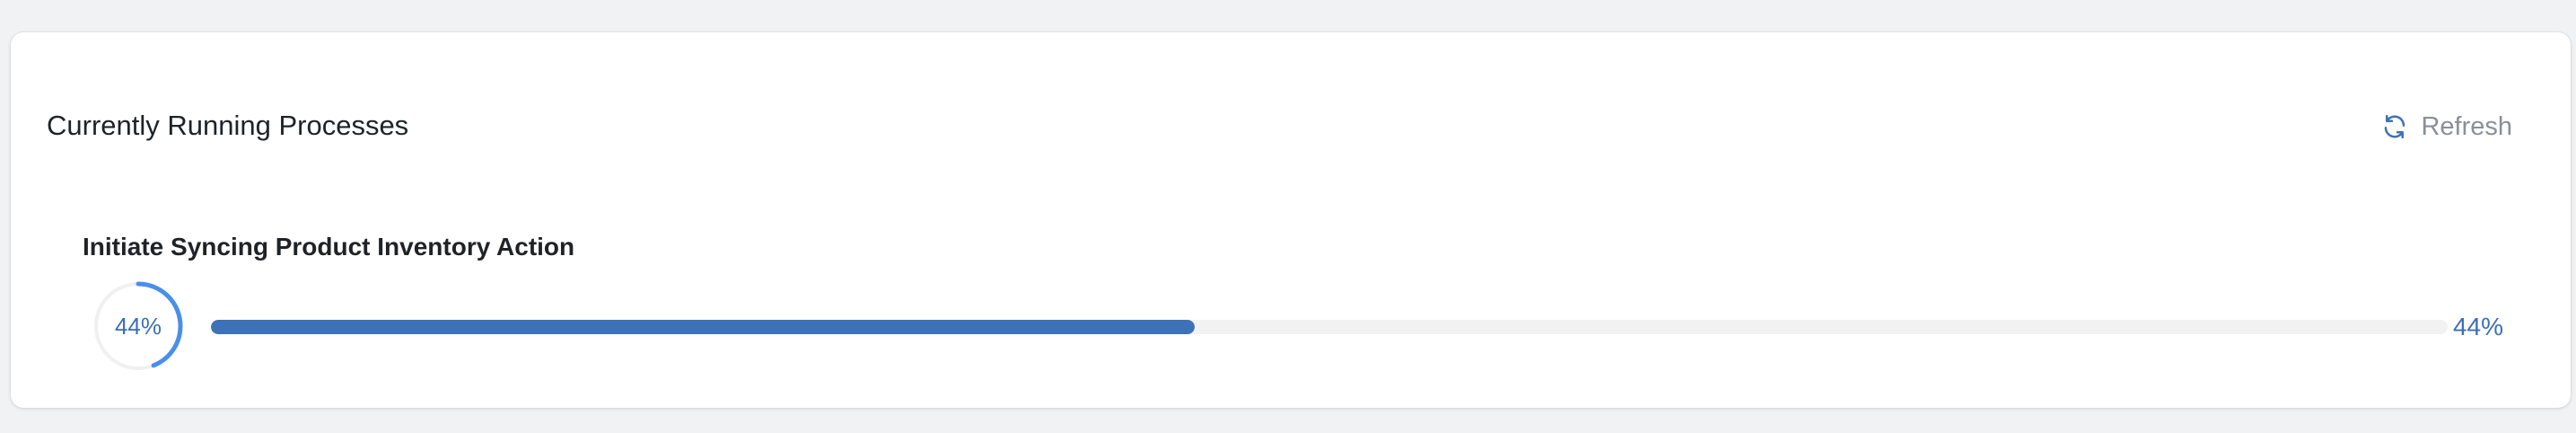 This screenshot has width=2576, height=433. Describe the element at coordinates (703, 327) in the screenshot. I see `progress-bar-fill` at that location.